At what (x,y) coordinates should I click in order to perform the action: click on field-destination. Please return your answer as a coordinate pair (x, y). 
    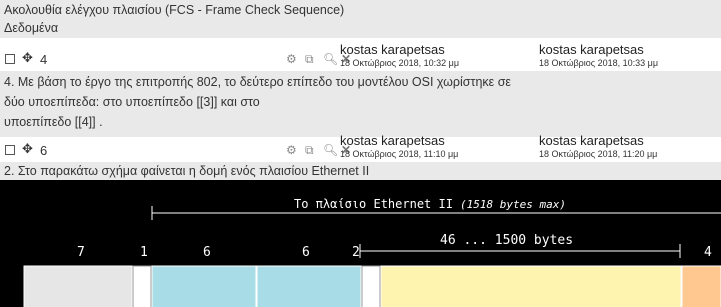
    Looking at the image, I should click on (204, 286).